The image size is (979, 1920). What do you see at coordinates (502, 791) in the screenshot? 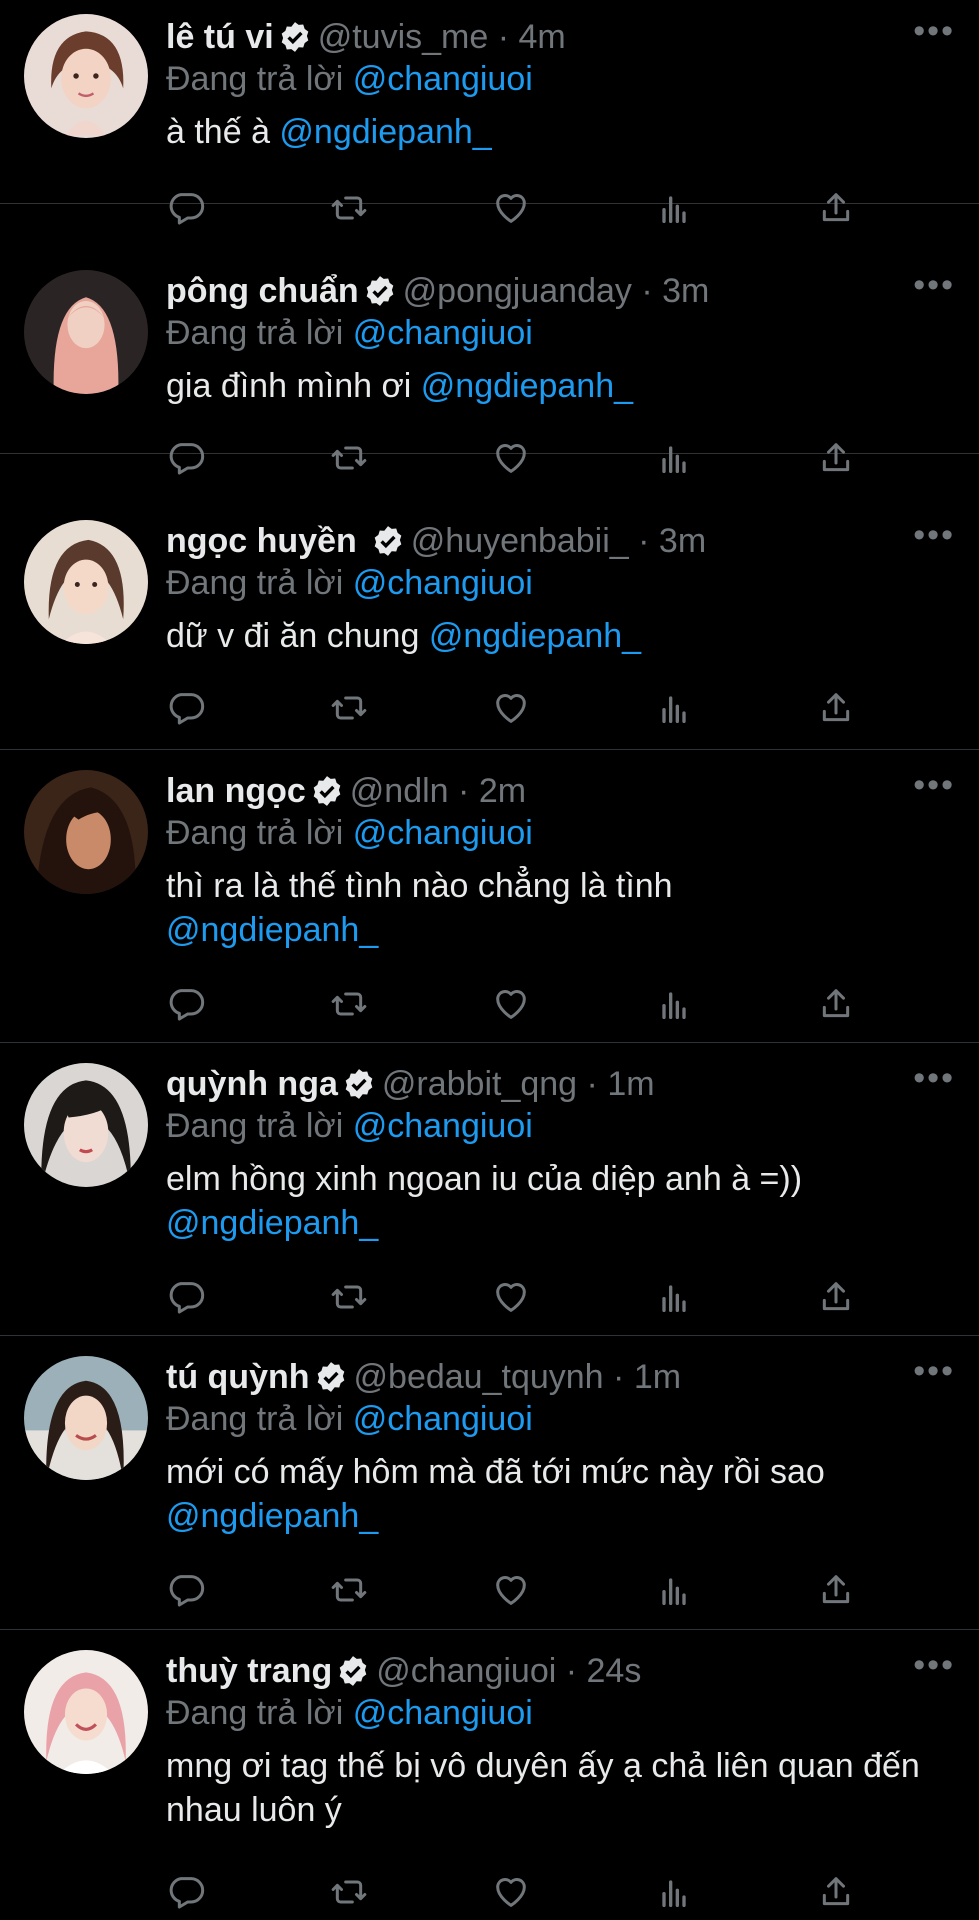
I see `timestamp: 2m` at bounding box center [502, 791].